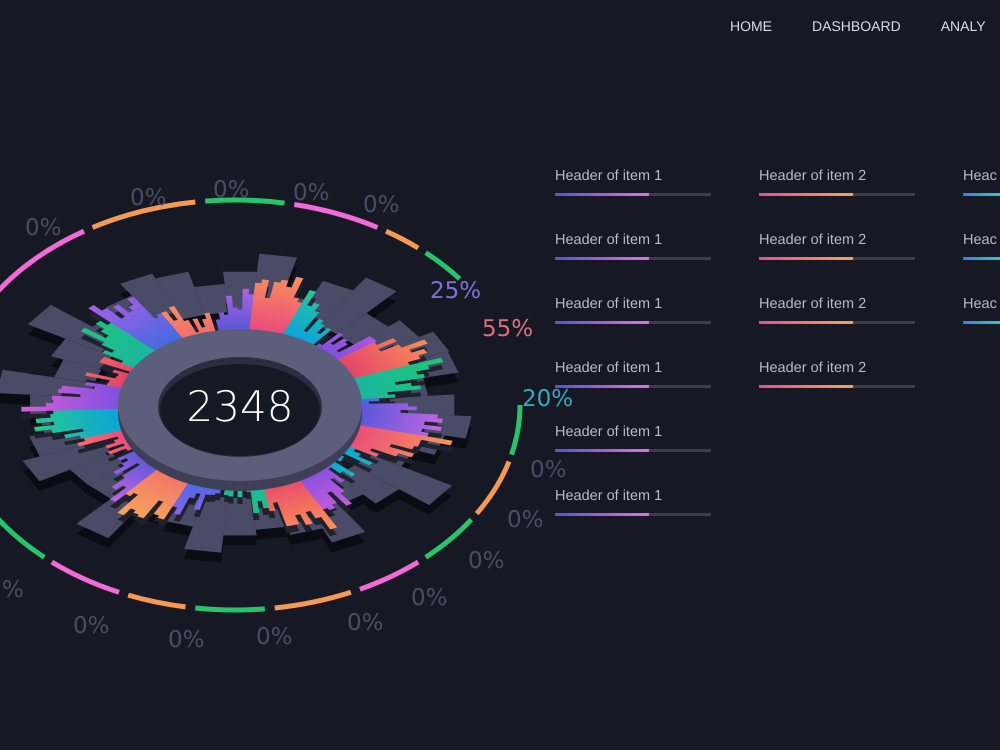  I want to click on percent-label: %, so click(13, 590).